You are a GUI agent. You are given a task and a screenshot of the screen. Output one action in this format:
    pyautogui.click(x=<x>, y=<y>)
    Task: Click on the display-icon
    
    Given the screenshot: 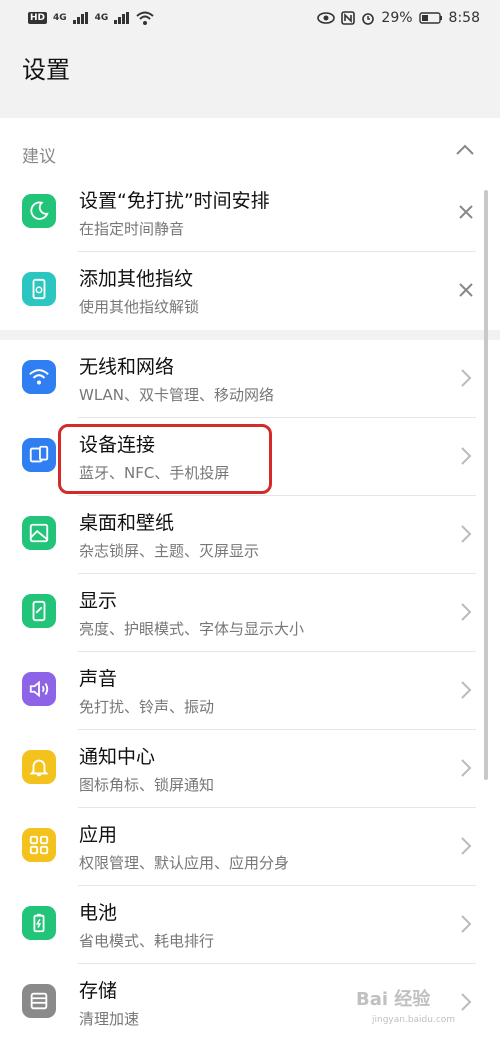 What is the action you would take?
    pyautogui.click(x=39, y=611)
    